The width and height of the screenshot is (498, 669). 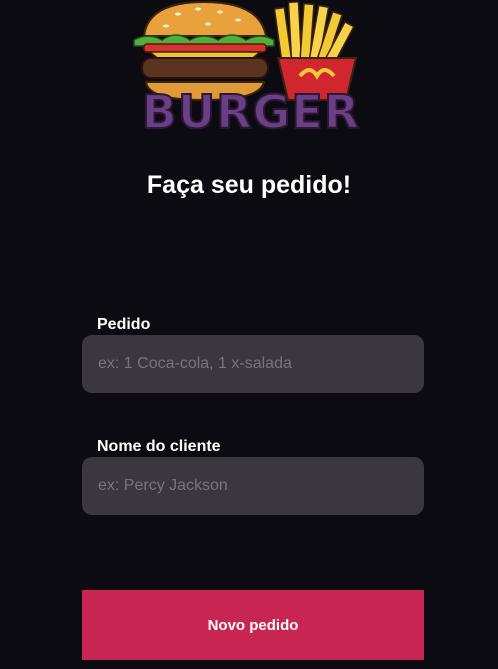 I want to click on burger-logo: BURGER, so click(x=251, y=71).